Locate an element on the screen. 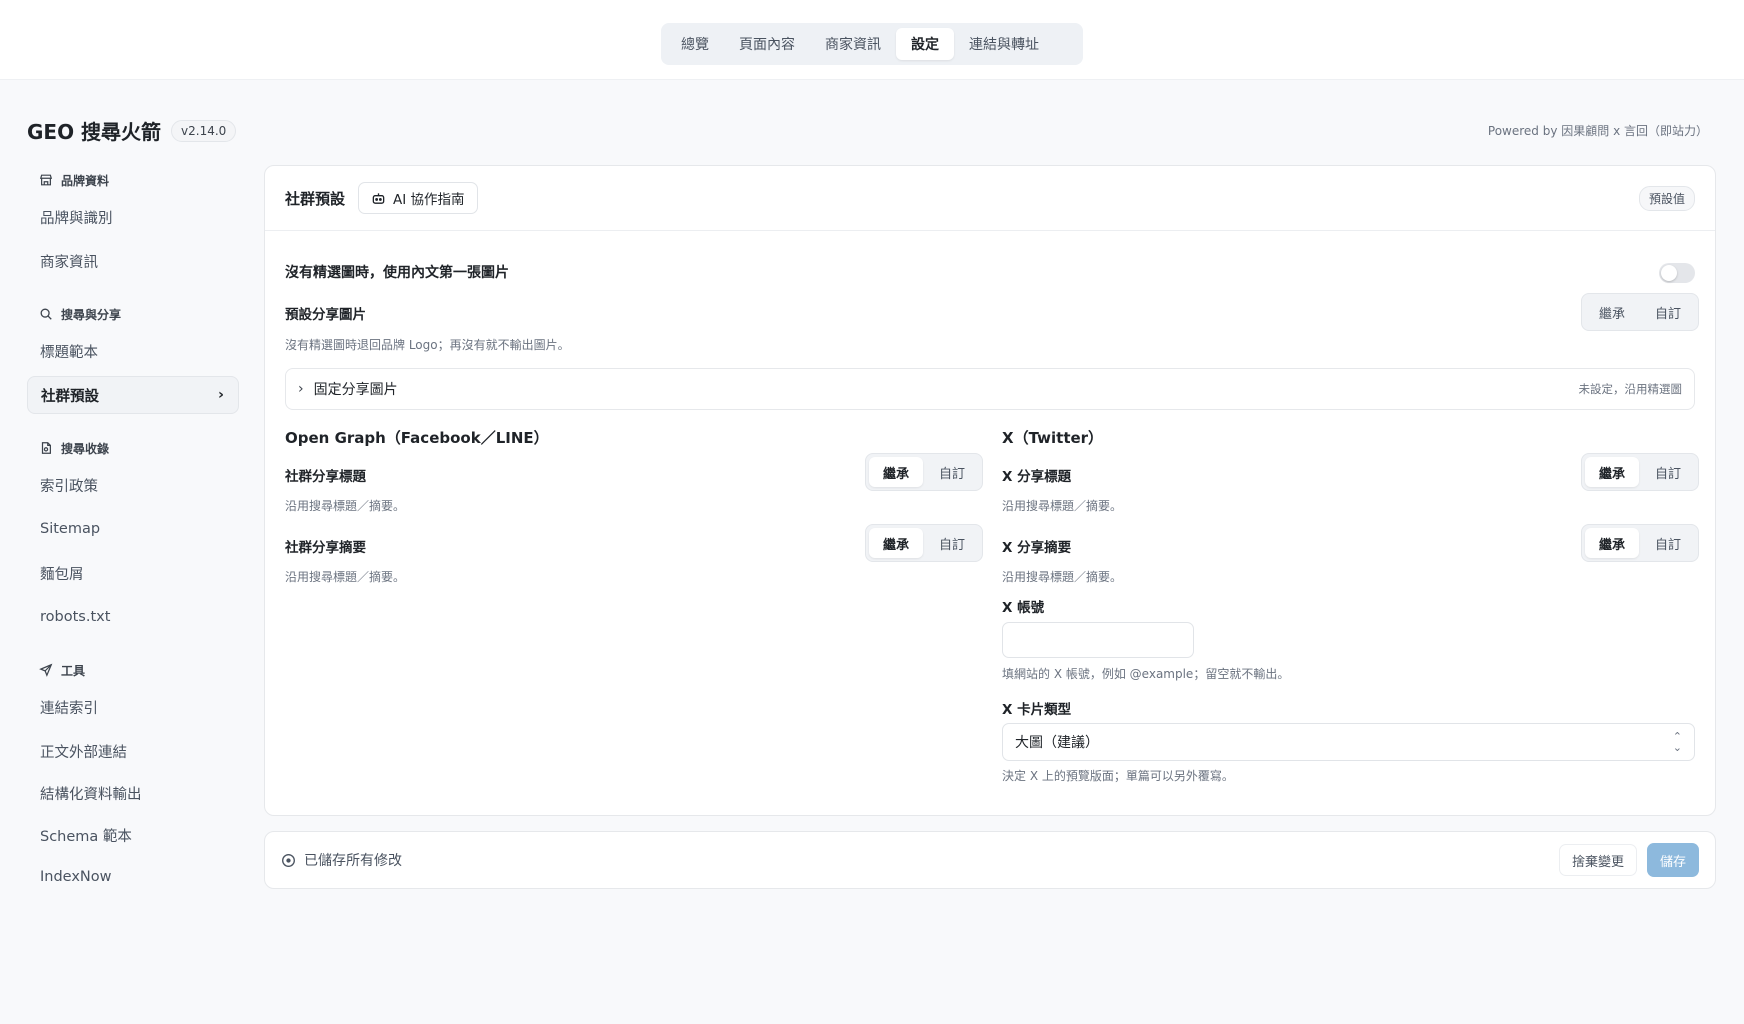 The width and height of the screenshot is (1744, 1024). fixed-image-status: 未設定，沿用精選圖 is located at coordinates (1630, 389).